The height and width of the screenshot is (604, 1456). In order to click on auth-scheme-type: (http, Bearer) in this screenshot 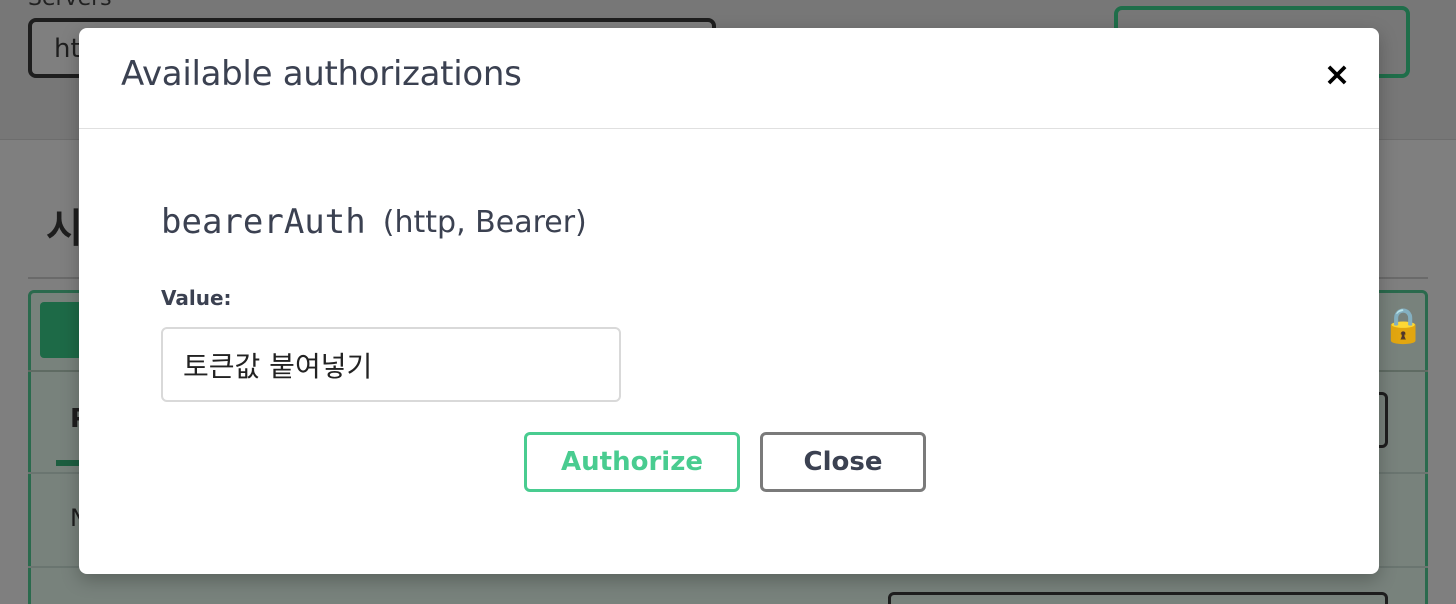, I will do `click(484, 222)`.